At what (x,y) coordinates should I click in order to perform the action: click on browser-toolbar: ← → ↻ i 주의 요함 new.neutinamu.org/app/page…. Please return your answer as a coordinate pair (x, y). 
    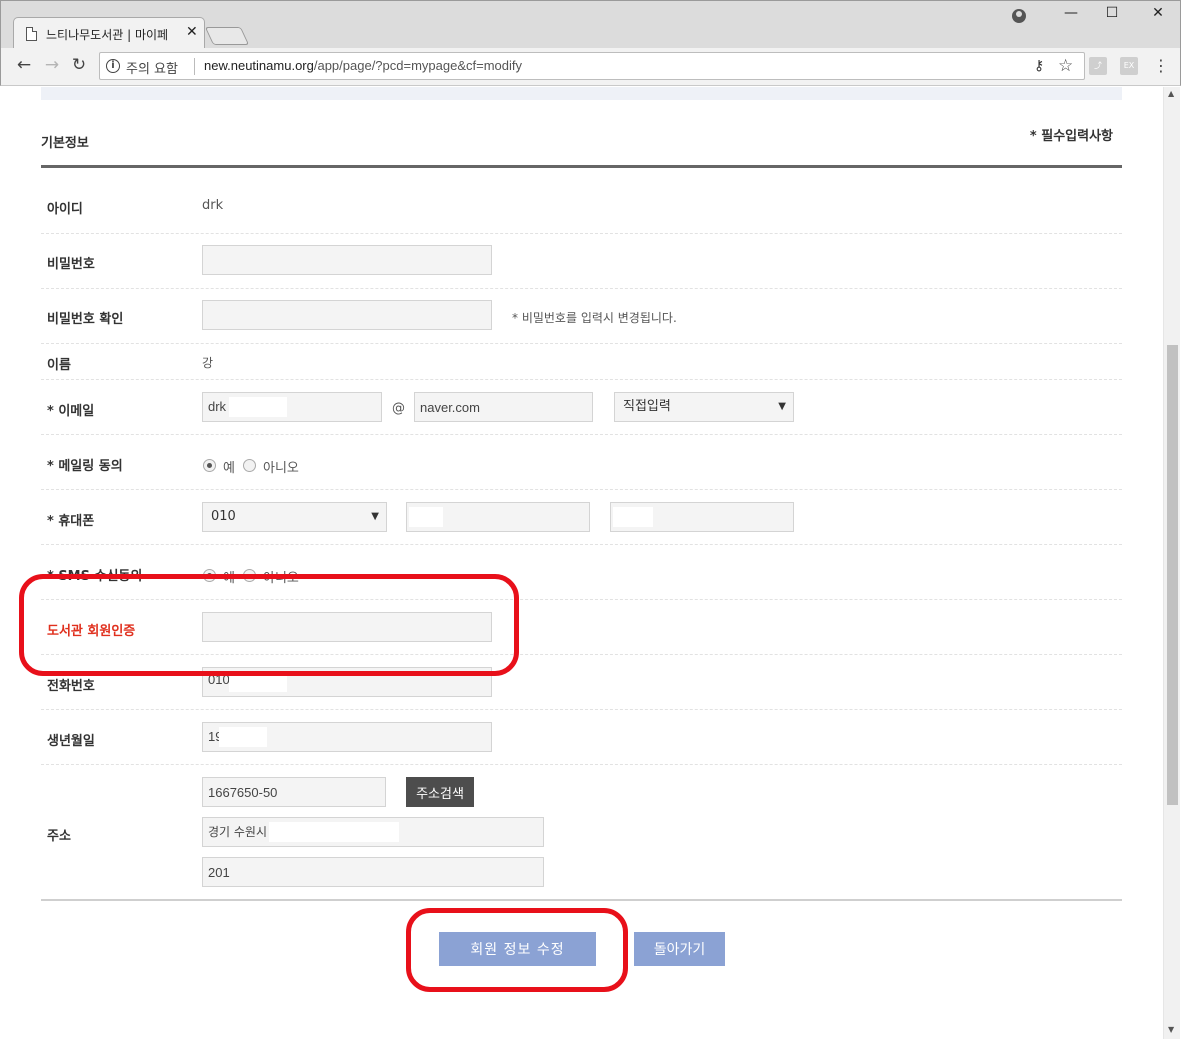
    Looking at the image, I should click on (590, 67).